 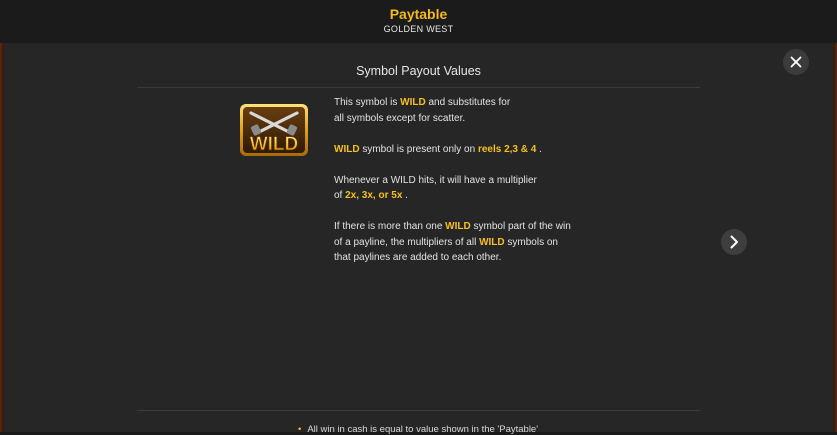 I want to click on desc-text: If there is more than one, so click(x=390, y=226).